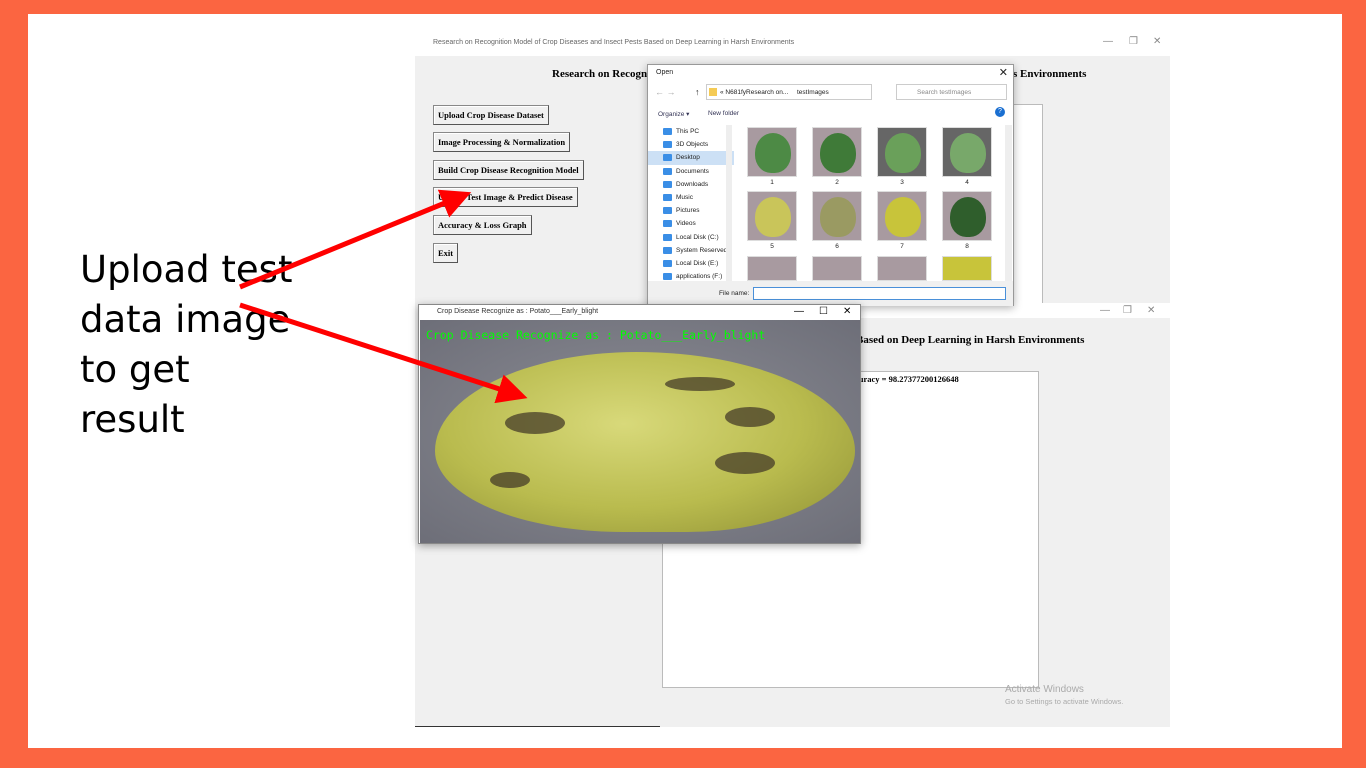  I want to click on arrow-to-result-image, so click(383, 353).